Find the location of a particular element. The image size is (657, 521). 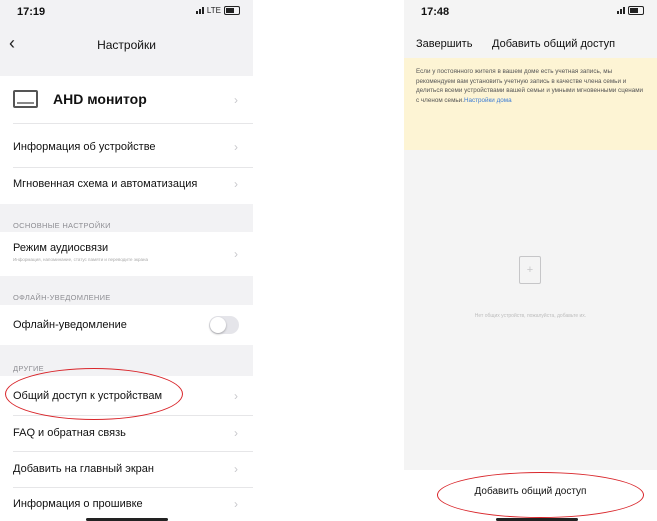

status-bar: 17:48 is located at coordinates (530, 11).